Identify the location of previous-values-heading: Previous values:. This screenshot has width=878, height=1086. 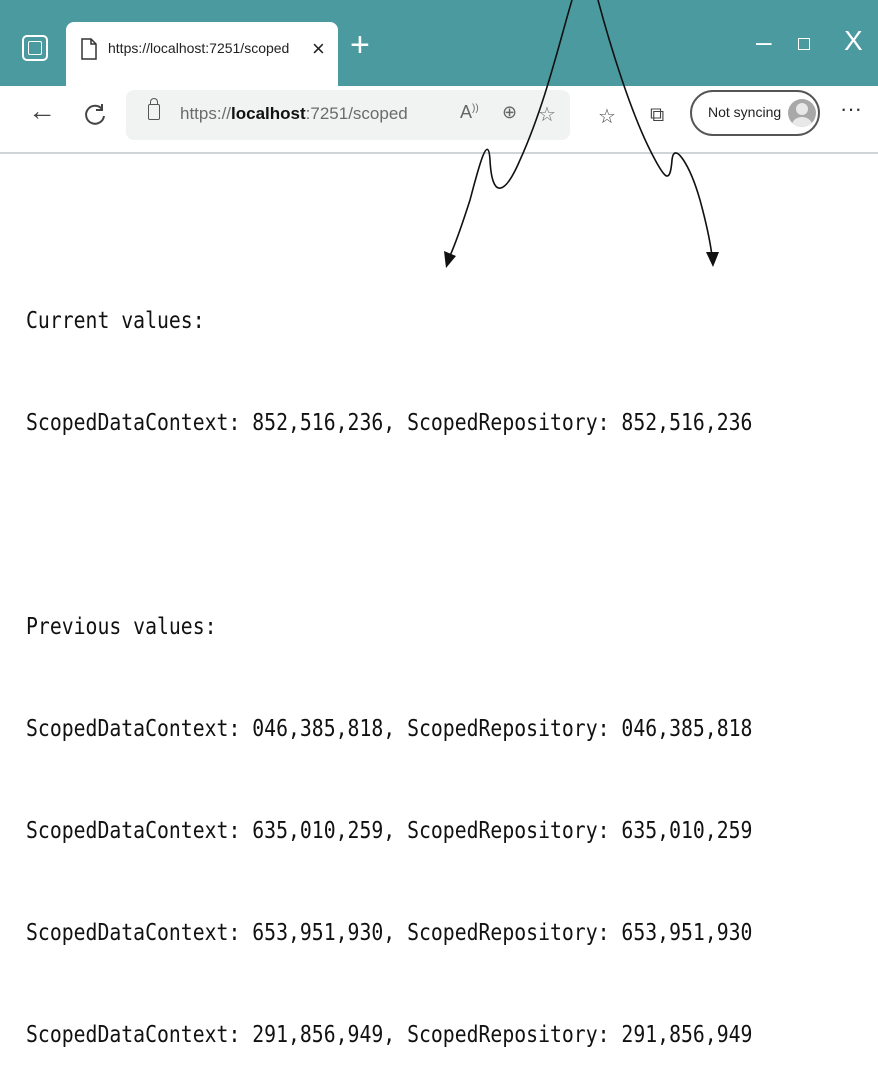
(121, 627).